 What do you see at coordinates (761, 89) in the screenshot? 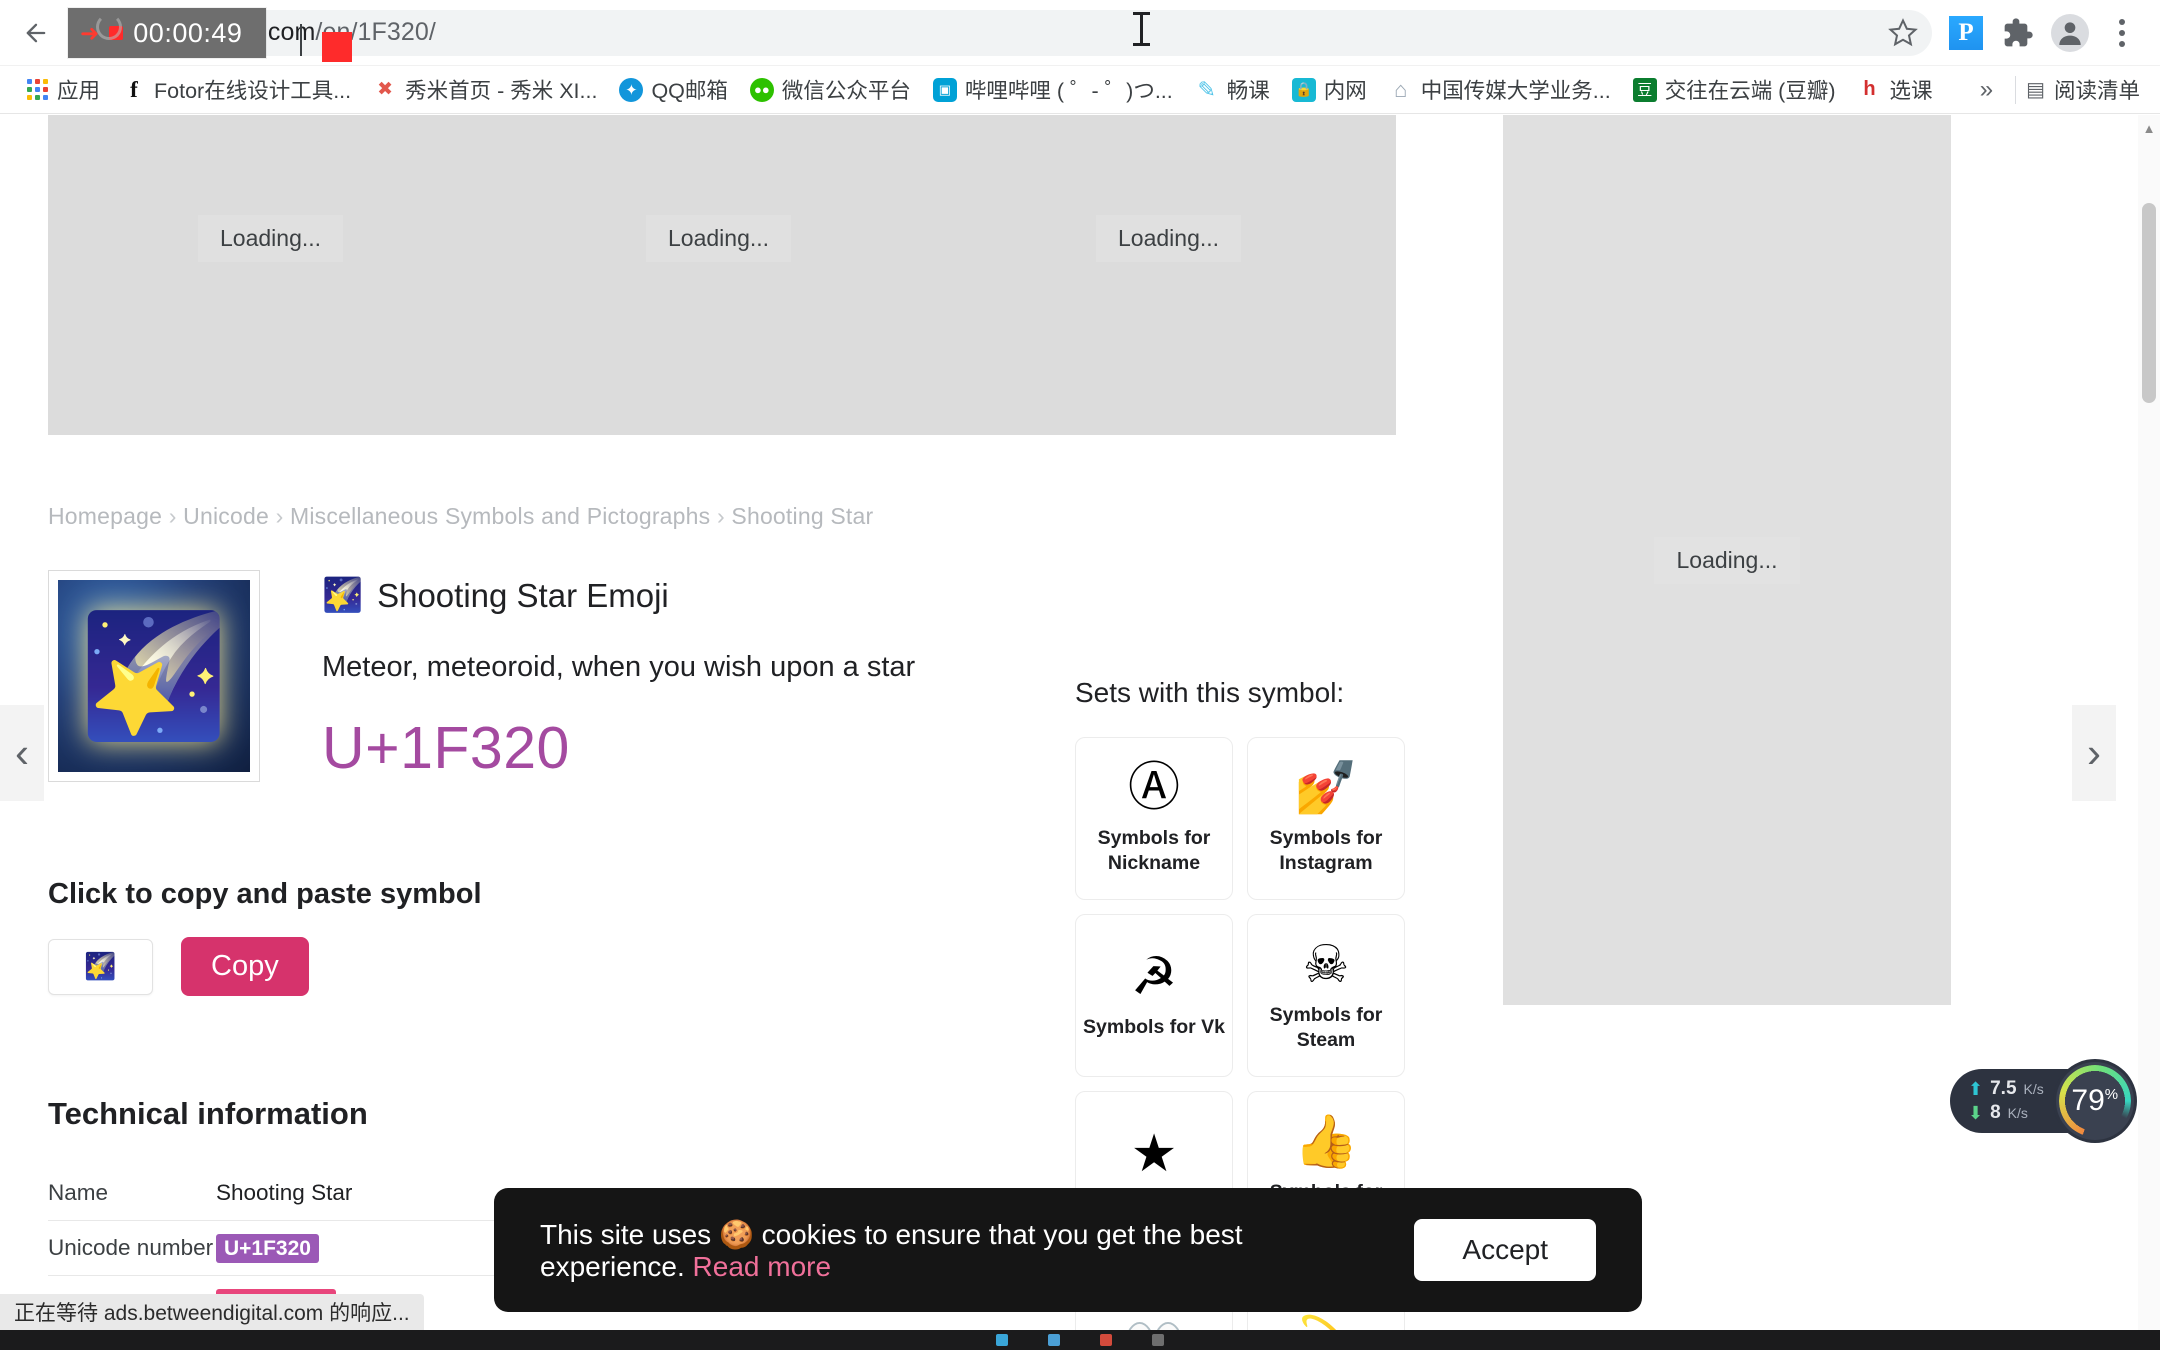
I see `wechat-icon: ●●` at bounding box center [761, 89].